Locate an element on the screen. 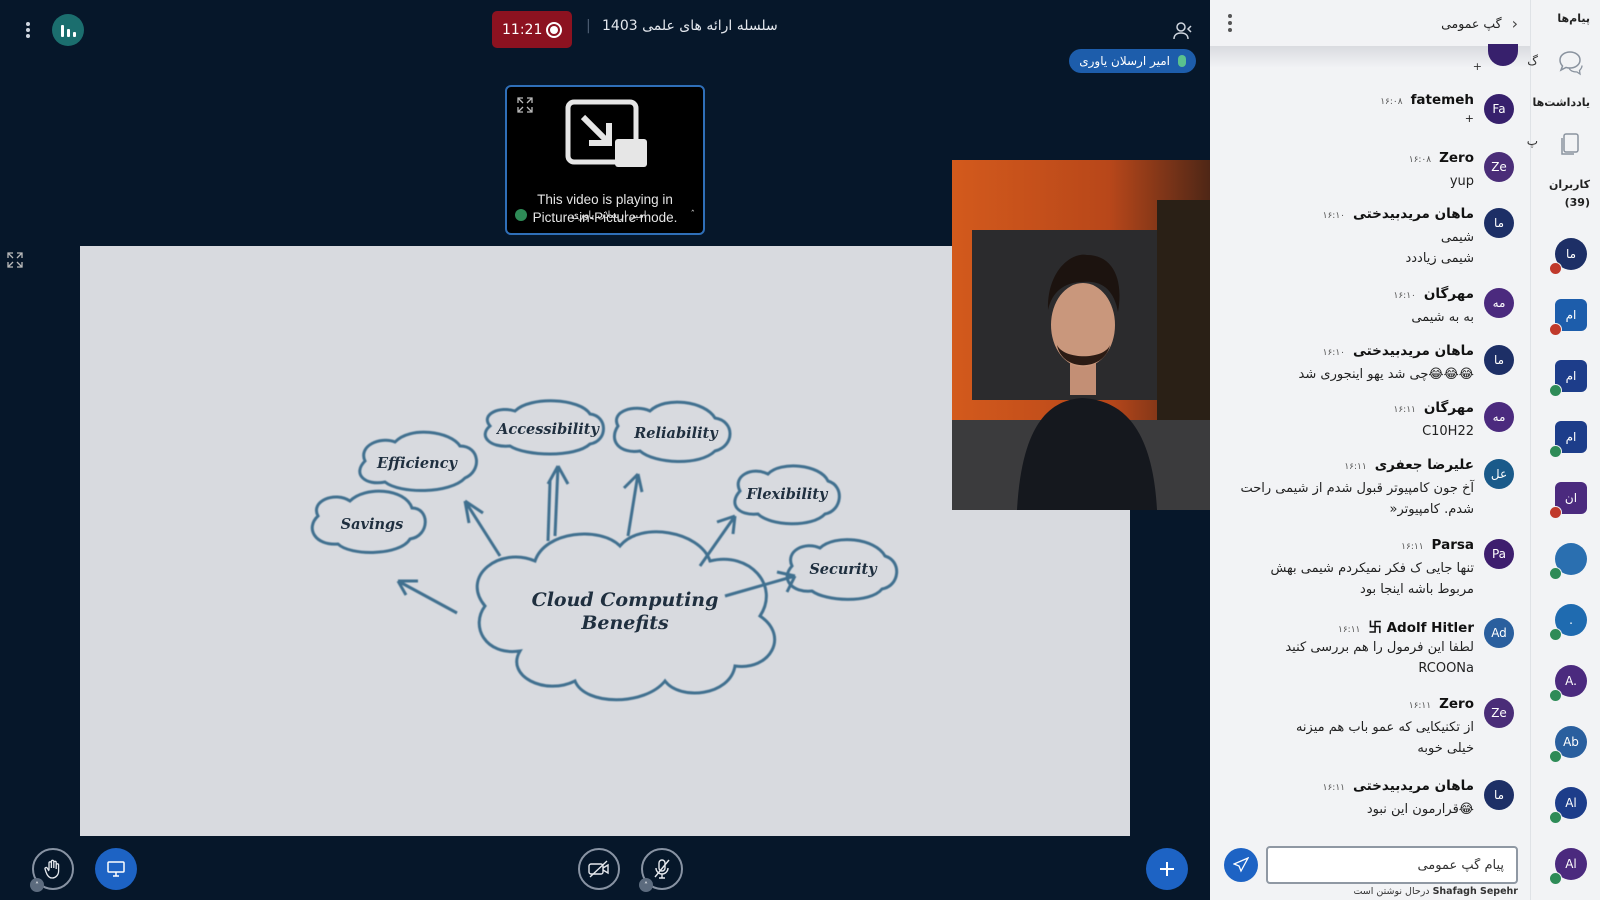 The image size is (1600, 900). chat-message-text: + is located at coordinates (1469, 118).